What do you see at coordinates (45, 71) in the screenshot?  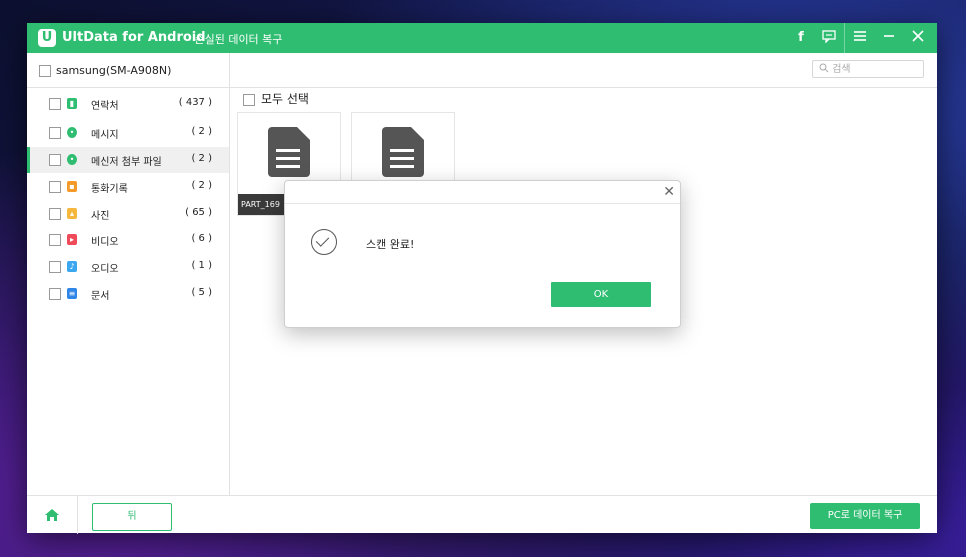 I see `device-checkbox` at bounding box center [45, 71].